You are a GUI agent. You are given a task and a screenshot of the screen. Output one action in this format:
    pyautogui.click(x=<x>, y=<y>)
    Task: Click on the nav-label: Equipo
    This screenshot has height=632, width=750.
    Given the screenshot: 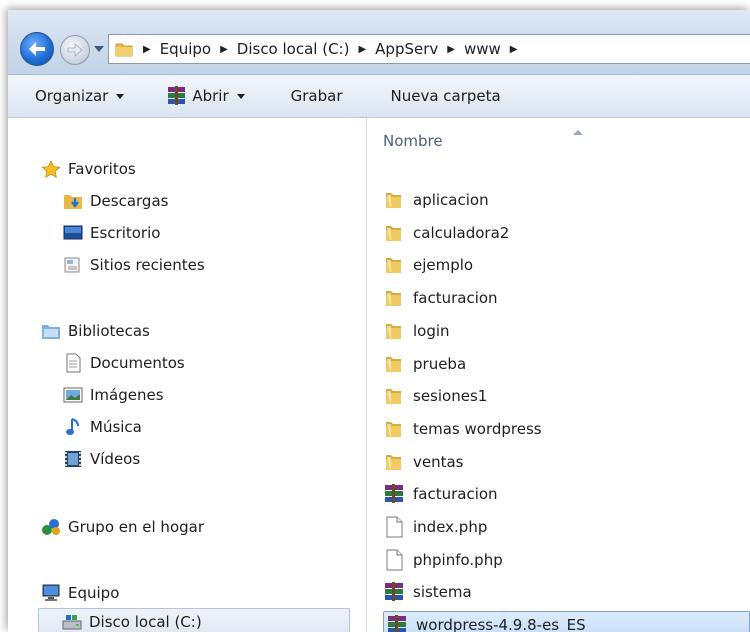 What is the action you would take?
    pyautogui.click(x=94, y=593)
    